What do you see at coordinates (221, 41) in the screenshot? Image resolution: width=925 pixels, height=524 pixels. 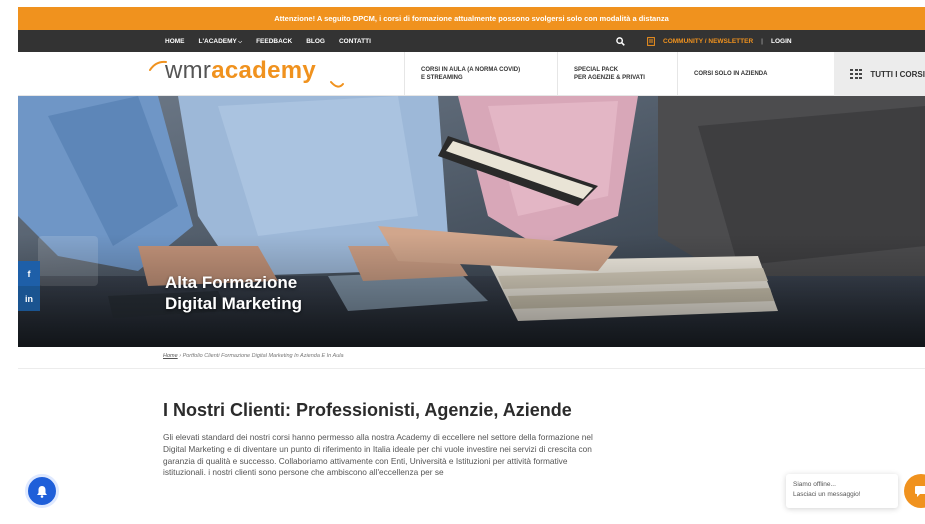 I see `nav-academy-link: L'ACADEMY ⌵` at bounding box center [221, 41].